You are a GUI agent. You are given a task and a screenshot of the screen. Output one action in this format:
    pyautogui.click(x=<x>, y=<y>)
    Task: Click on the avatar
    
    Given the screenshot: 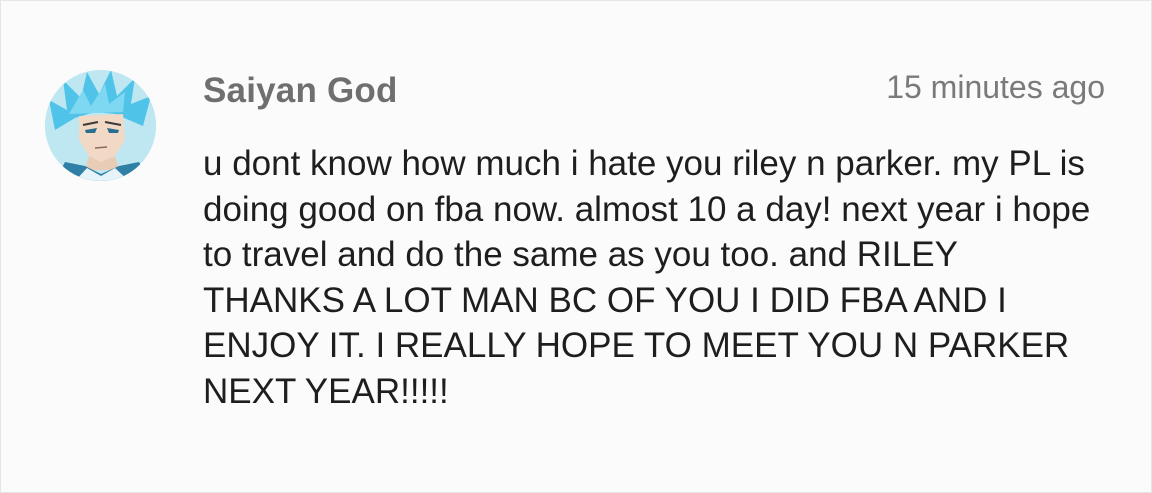 What is the action you would take?
    pyautogui.click(x=100, y=125)
    